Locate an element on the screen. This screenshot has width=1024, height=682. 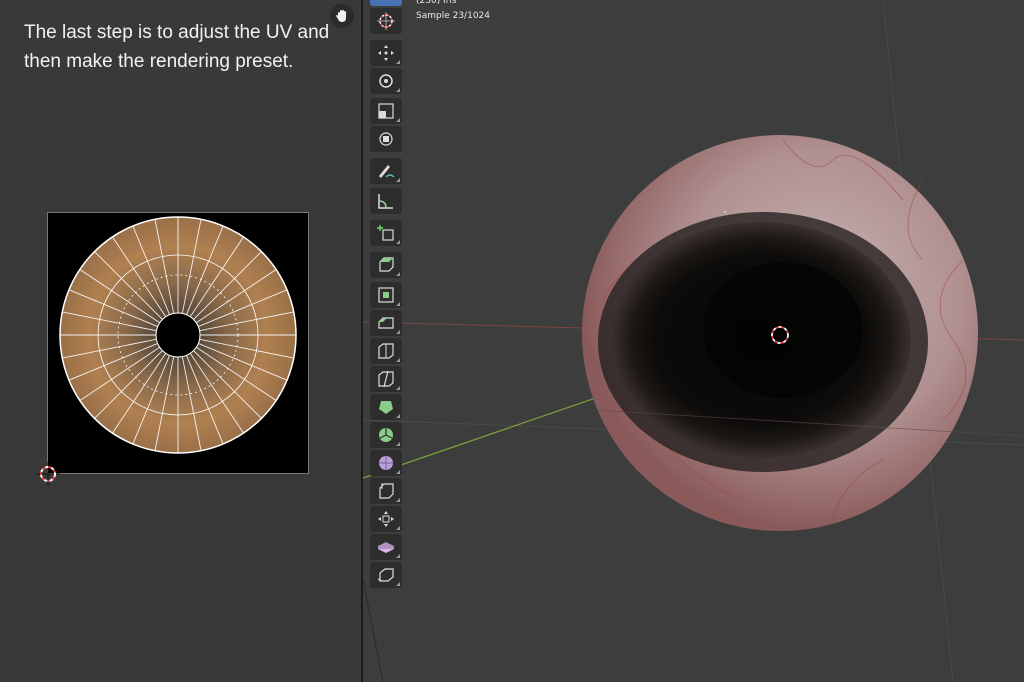
iris-uv-layout is located at coordinates (178, 335).